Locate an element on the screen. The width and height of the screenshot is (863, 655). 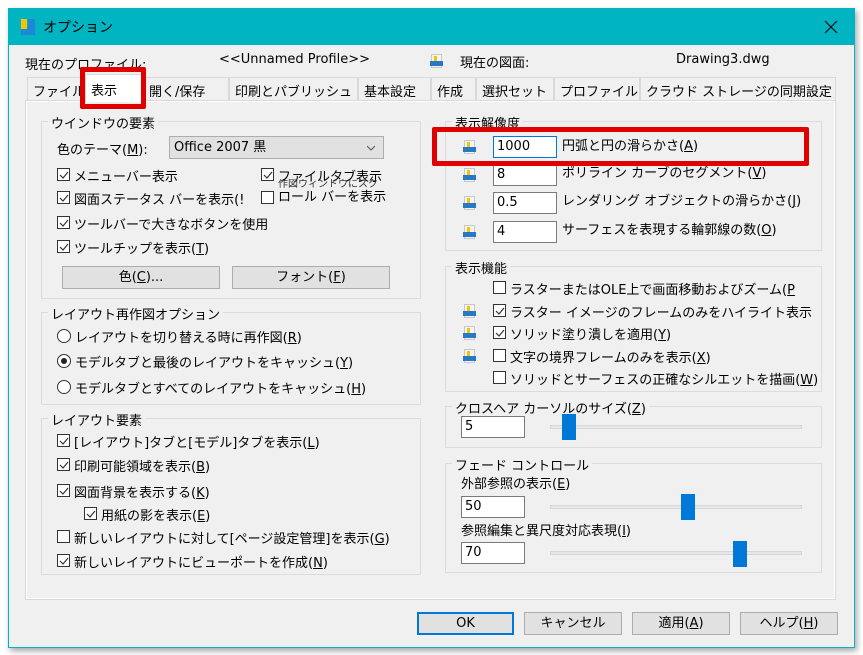
file-tabs-checkbox is located at coordinates (267, 174).